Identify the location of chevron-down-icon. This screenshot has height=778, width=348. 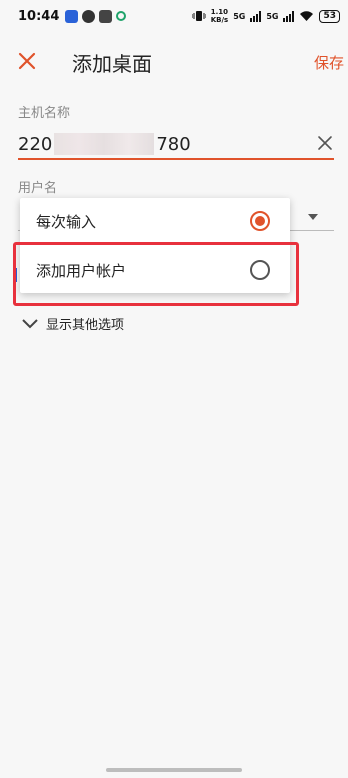
(30, 323).